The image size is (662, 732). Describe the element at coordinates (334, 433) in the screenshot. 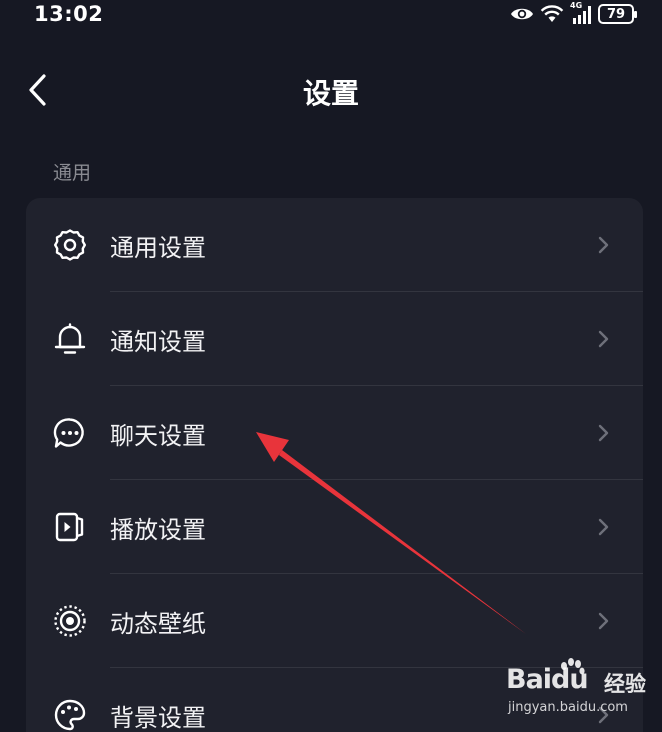

I see `settings-item-chat: 聊天设置` at that location.